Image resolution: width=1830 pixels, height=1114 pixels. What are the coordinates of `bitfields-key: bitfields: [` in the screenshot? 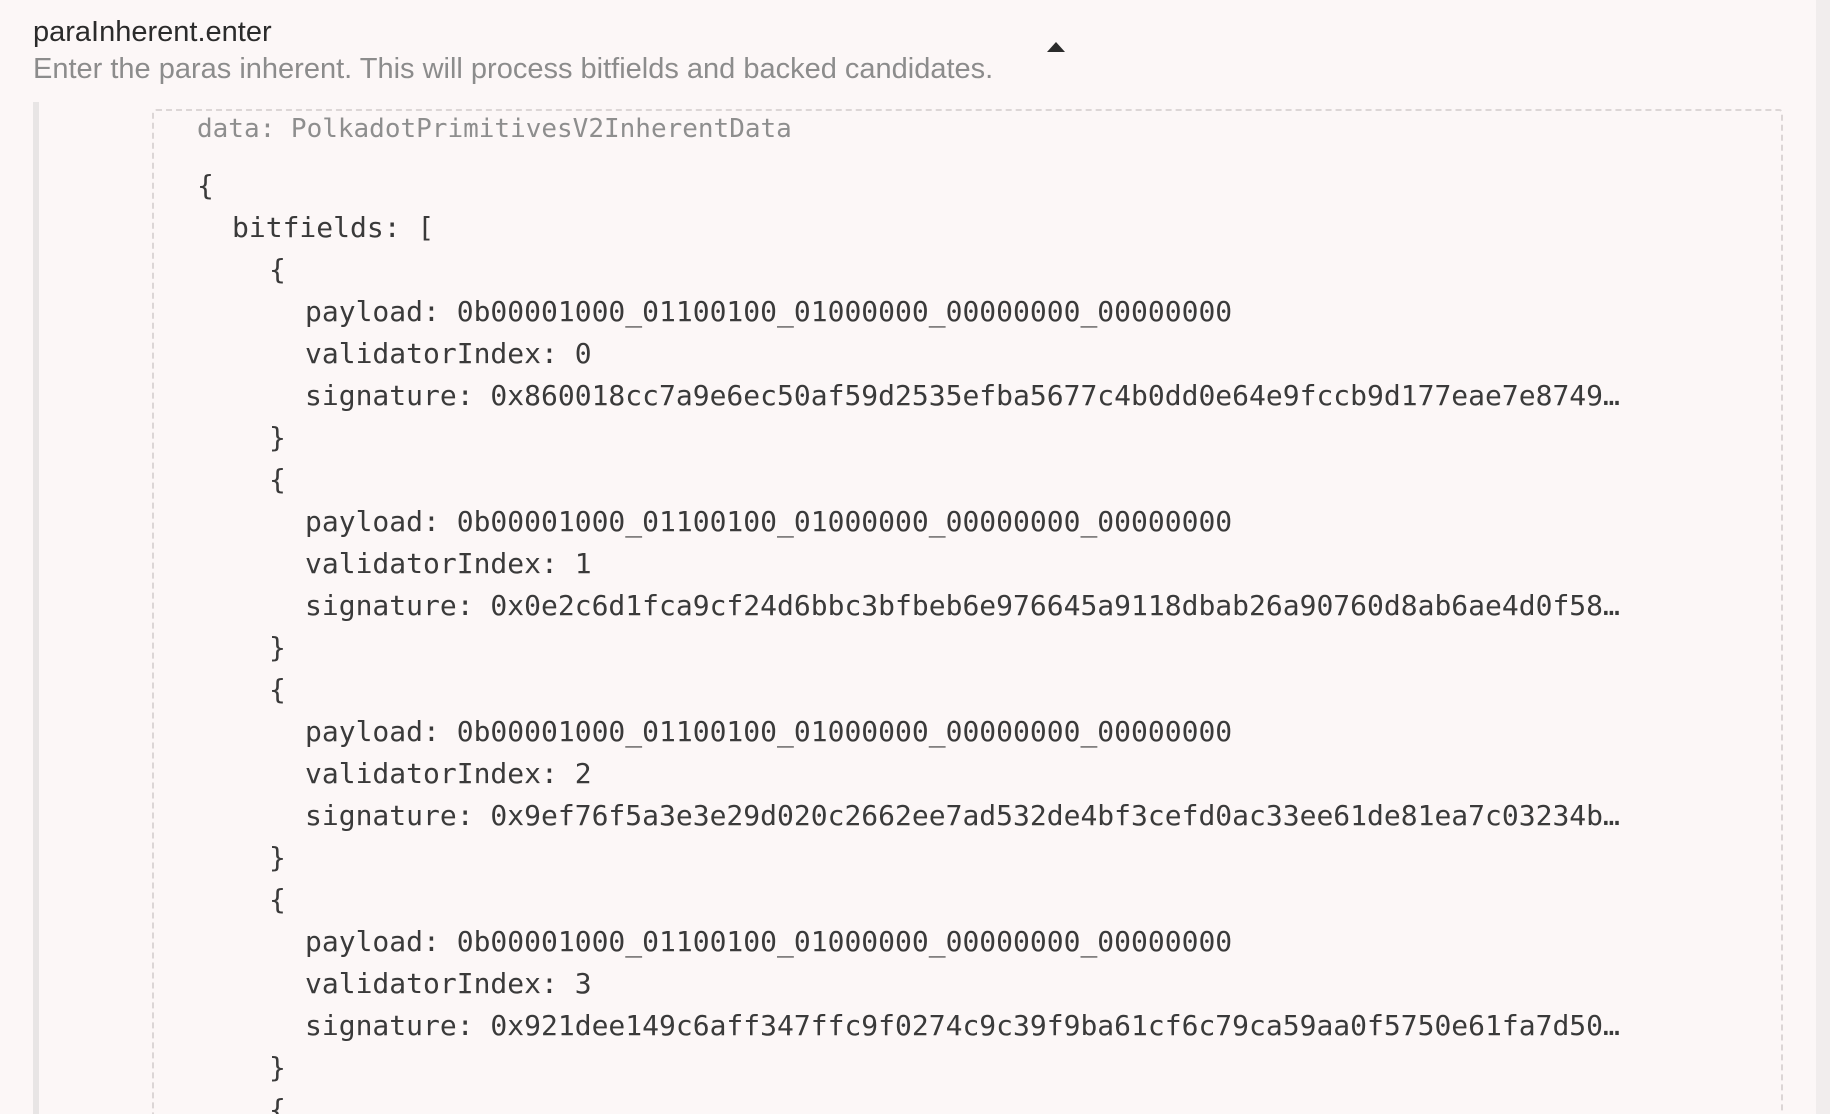 It's located at (333, 227).